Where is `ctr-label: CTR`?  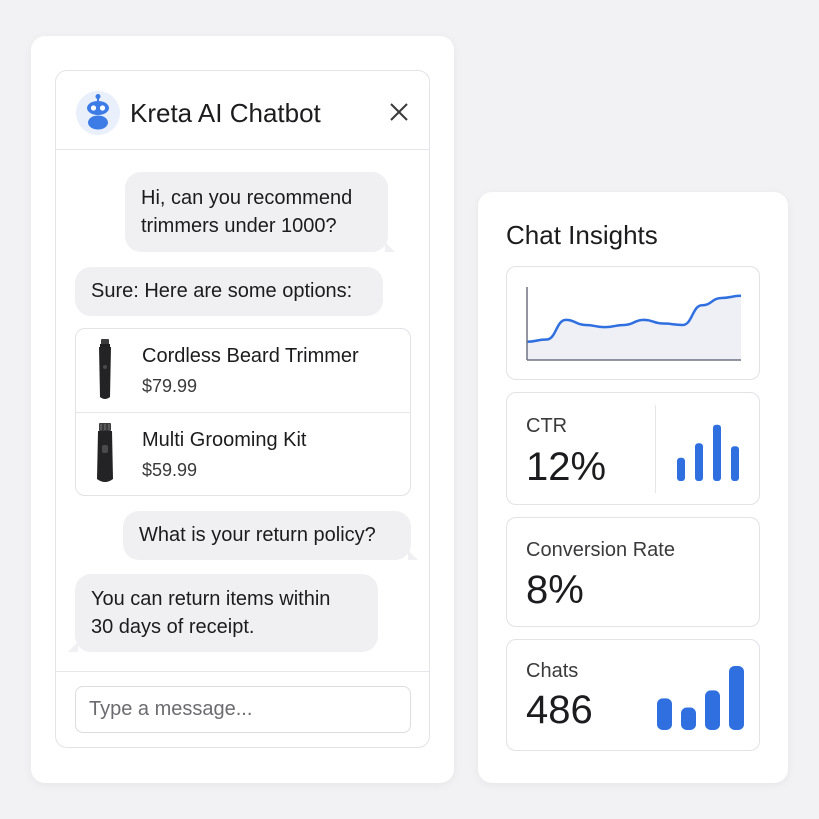
ctr-label: CTR is located at coordinates (547, 426).